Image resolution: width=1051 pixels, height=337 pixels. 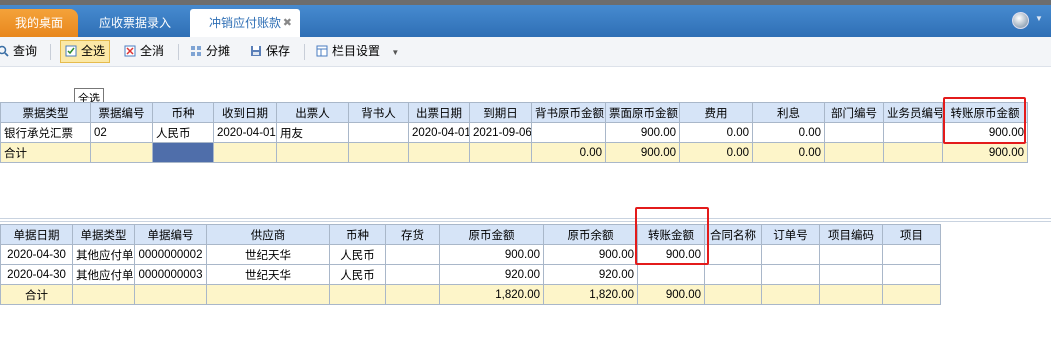 I want to click on table-cell: 0000000003, so click(x=170, y=274).